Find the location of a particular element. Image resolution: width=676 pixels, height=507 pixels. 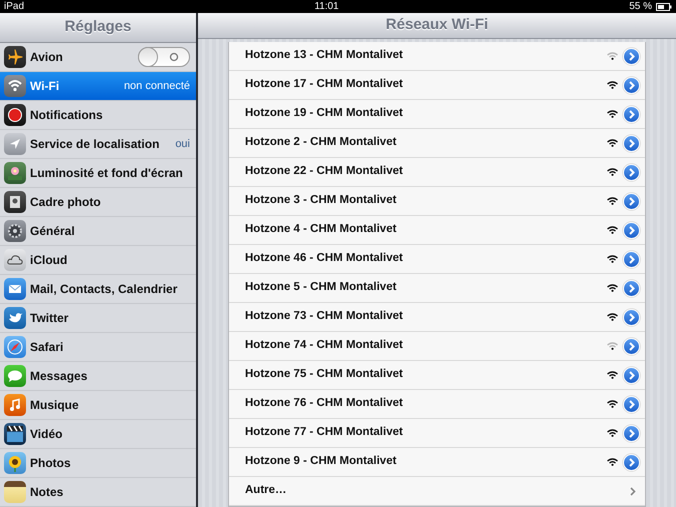

settings-value: non connecté is located at coordinates (157, 86).